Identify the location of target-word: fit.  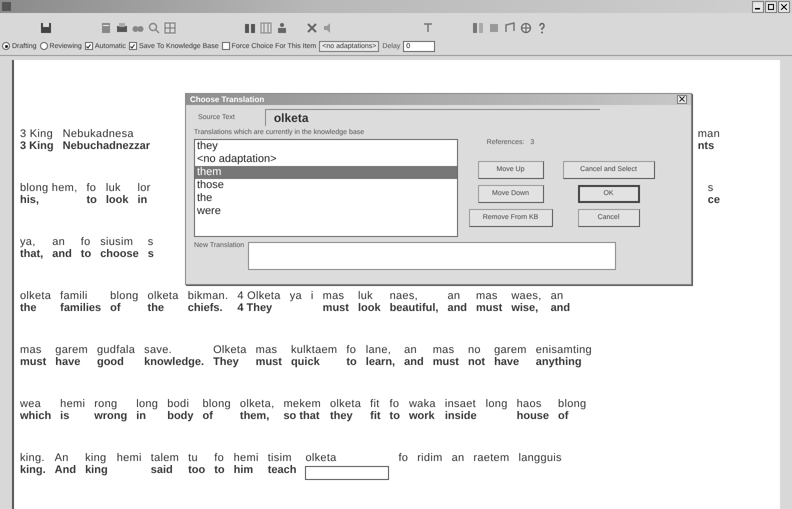
(375, 416).